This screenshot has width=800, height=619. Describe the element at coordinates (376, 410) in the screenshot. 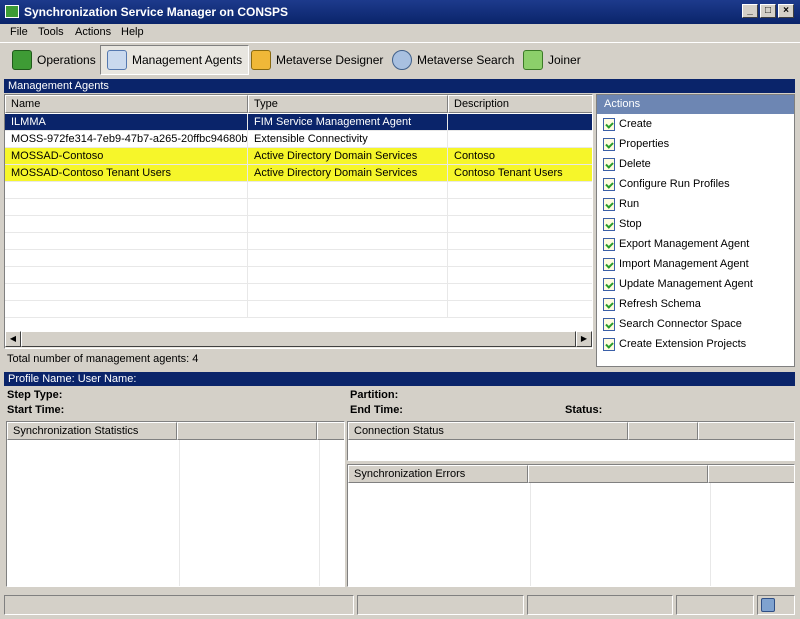

I see `end-time-label: End Time:` at that location.